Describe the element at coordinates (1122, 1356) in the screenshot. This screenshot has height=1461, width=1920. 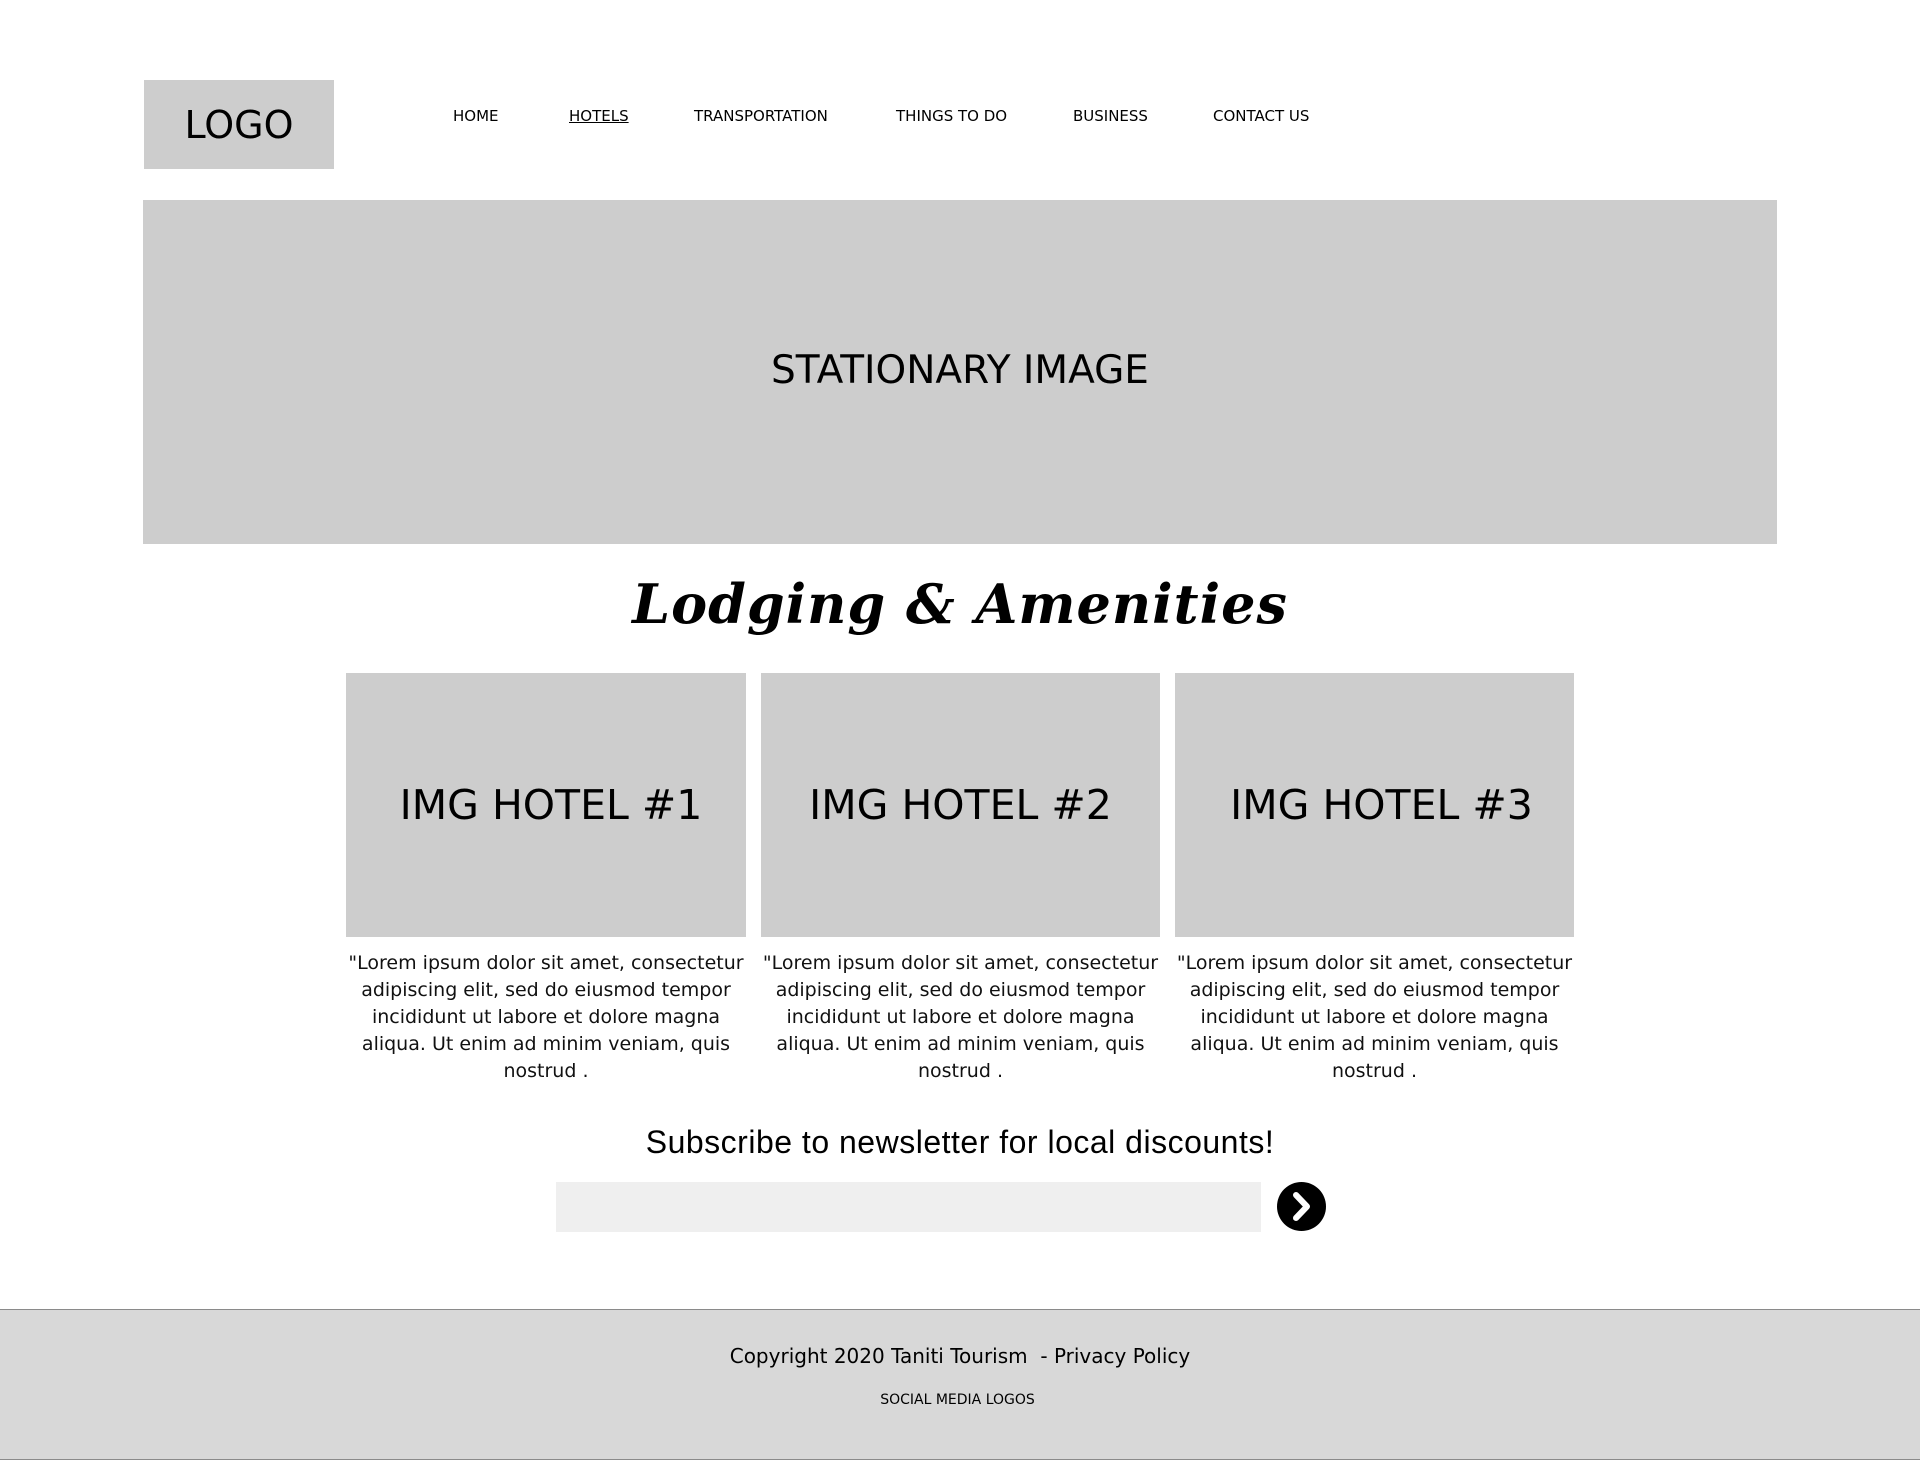
I see `privacy-policy-link: Privacy Policy` at that location.